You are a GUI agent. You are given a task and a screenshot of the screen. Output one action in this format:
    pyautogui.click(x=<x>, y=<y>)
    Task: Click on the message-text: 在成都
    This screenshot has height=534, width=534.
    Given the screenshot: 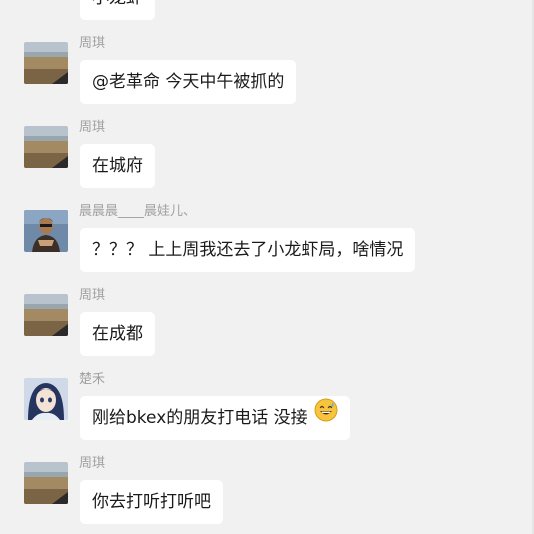 What is the action you would take?
    pyautogui.click(x=117, y=334)
    